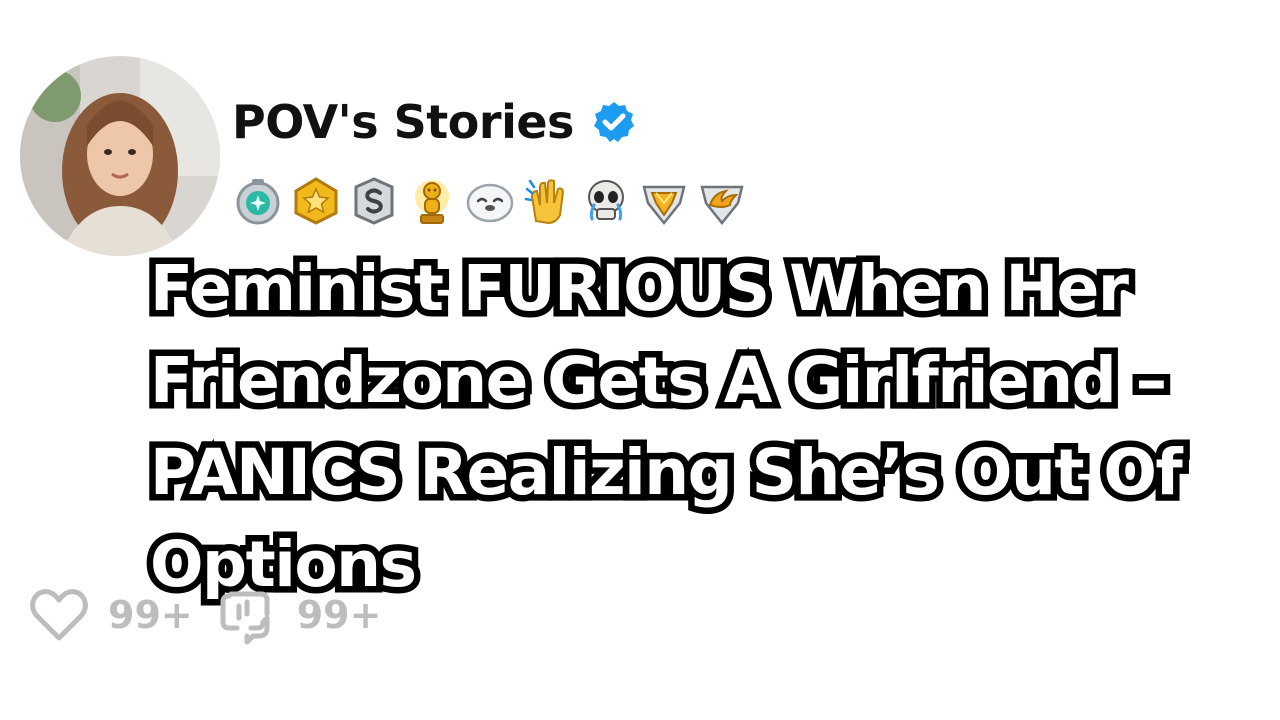 The width and height of the screenshot is (1280, 720). What do you see at coordinates (150, 615) in the screenshot?
I see `likes-count: 99+` at bounding box center [150, 615].